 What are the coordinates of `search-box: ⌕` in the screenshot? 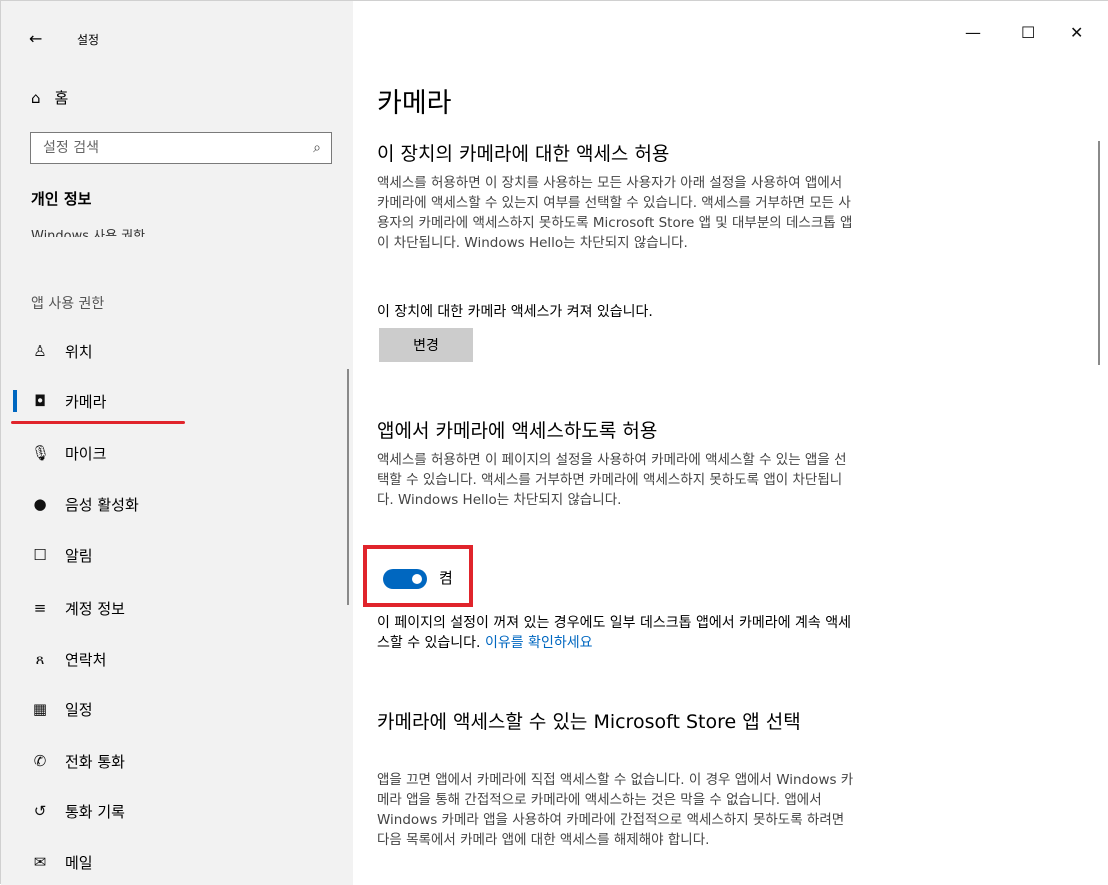 It's located at (181, 148).